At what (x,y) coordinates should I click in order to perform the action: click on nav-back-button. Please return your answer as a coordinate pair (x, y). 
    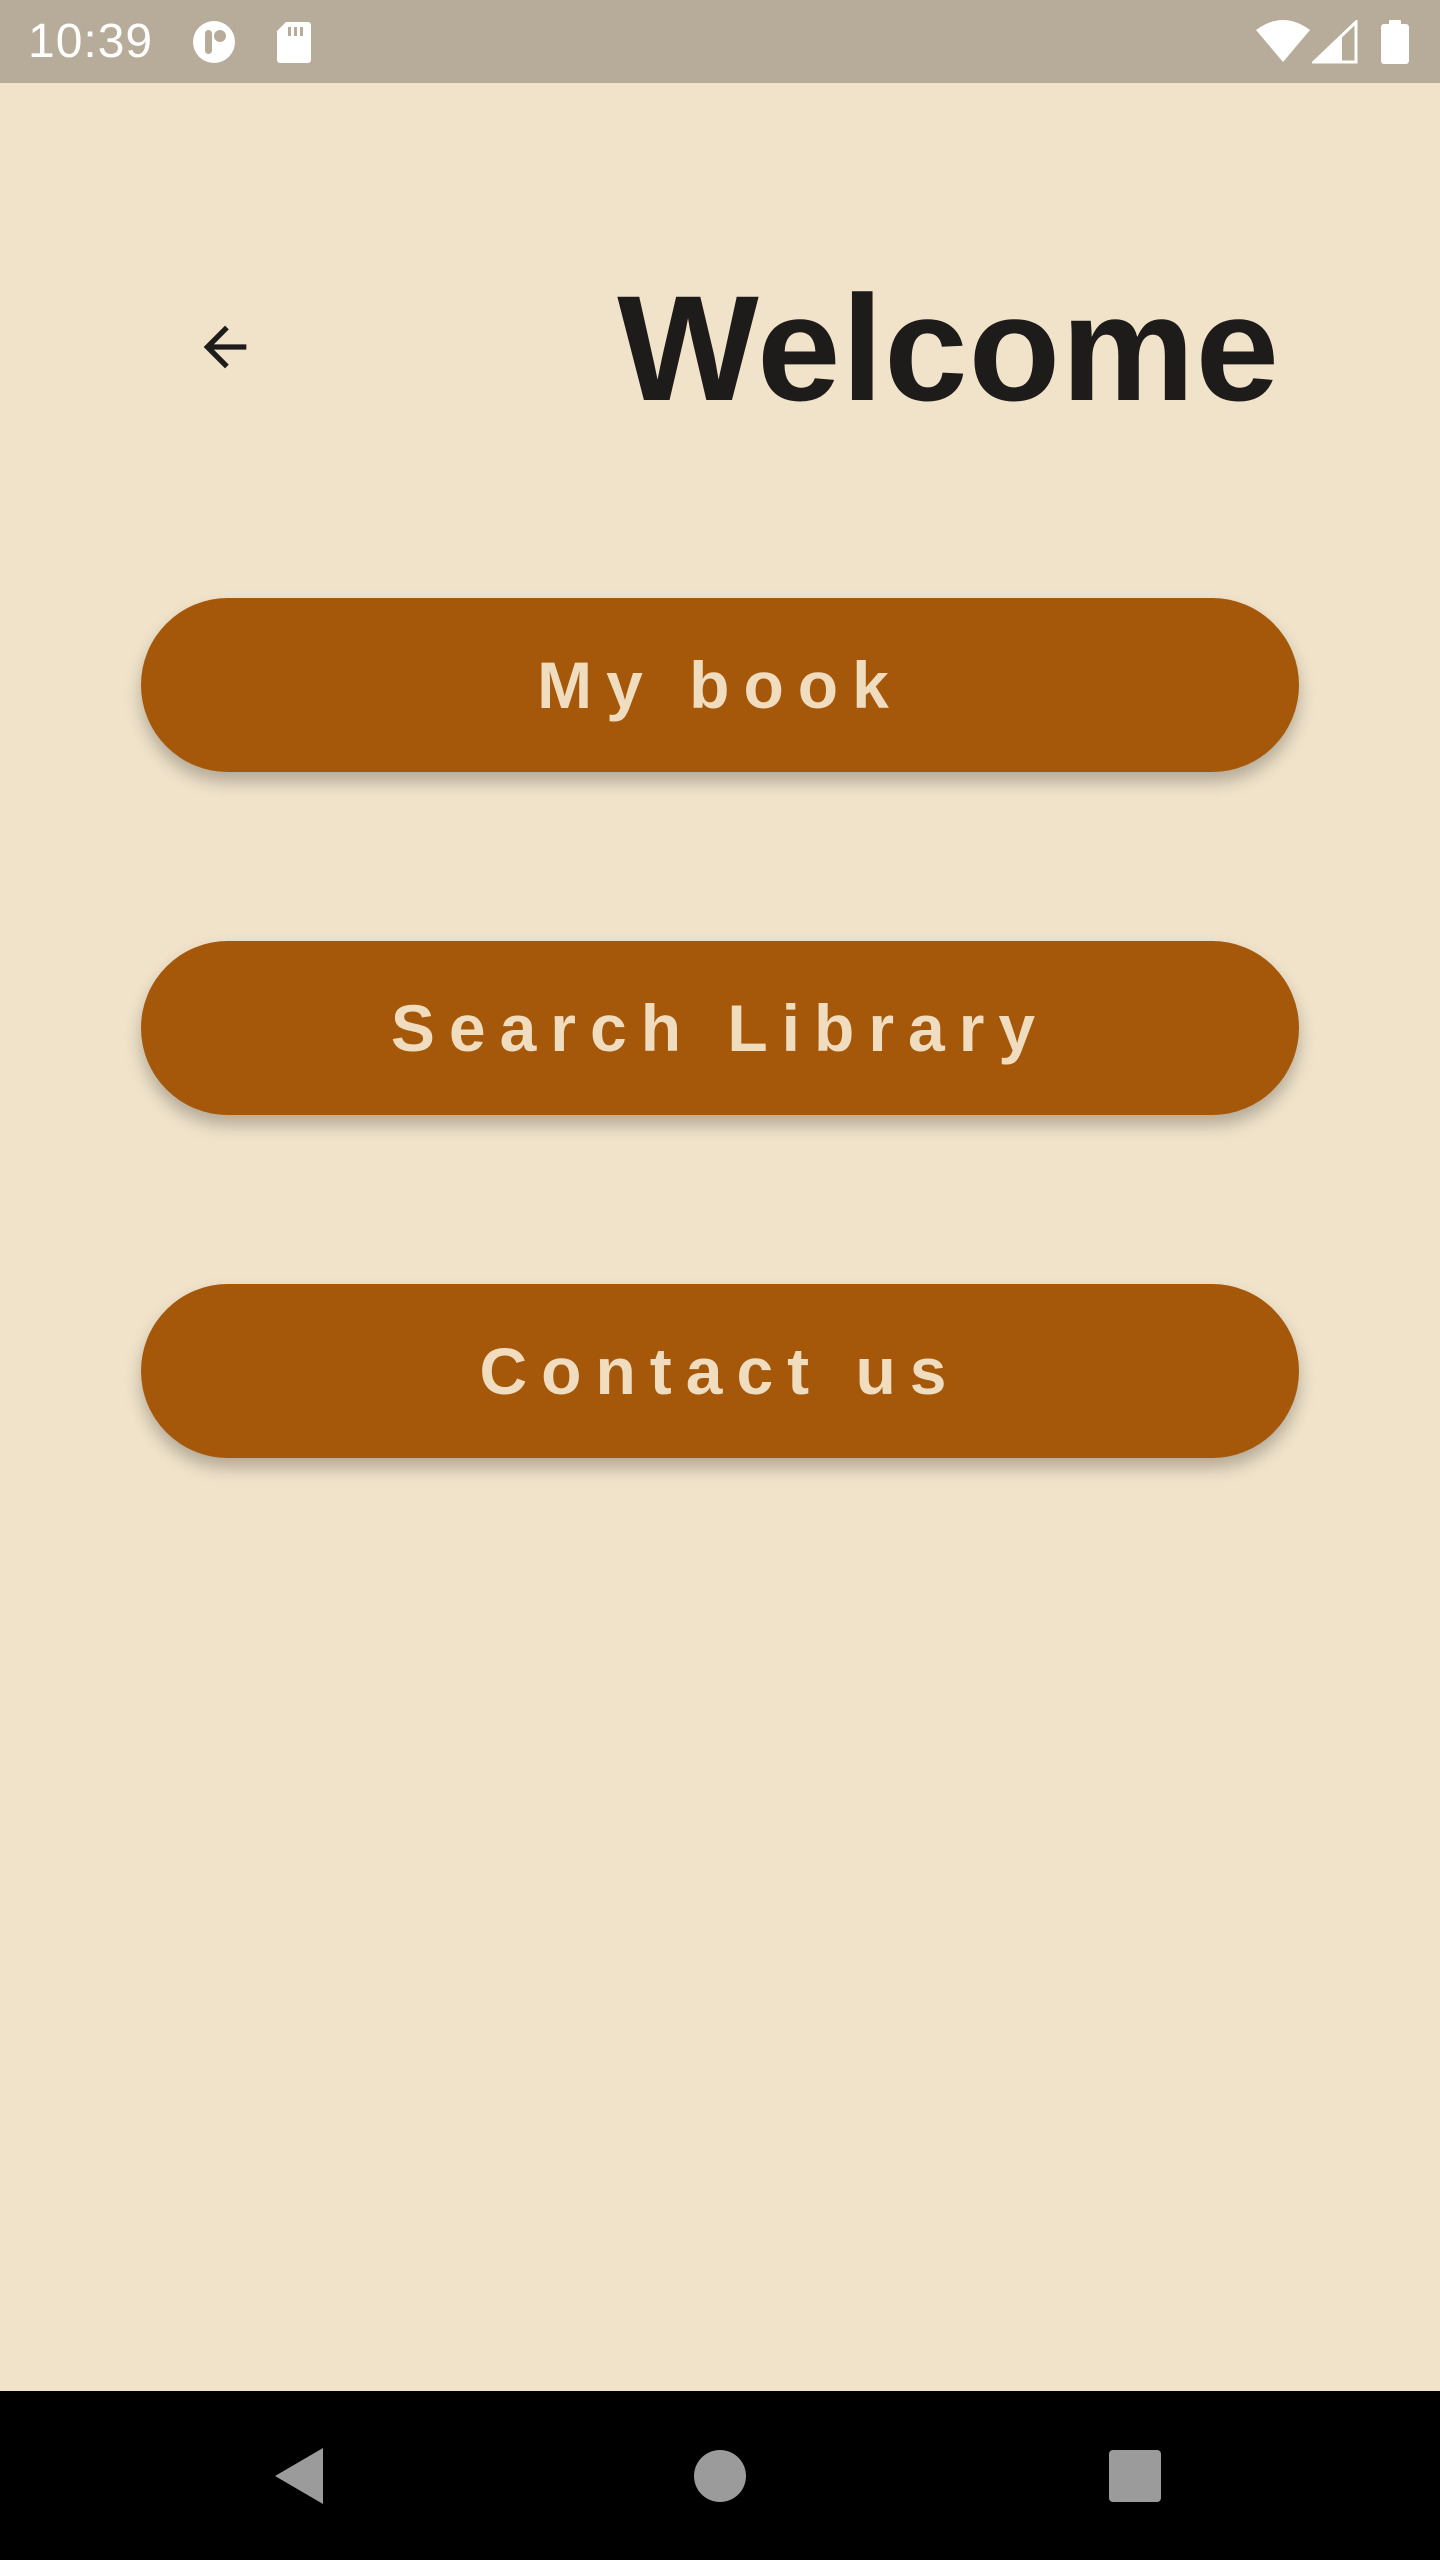
    Looking at the image, I should click on (301, 2476).